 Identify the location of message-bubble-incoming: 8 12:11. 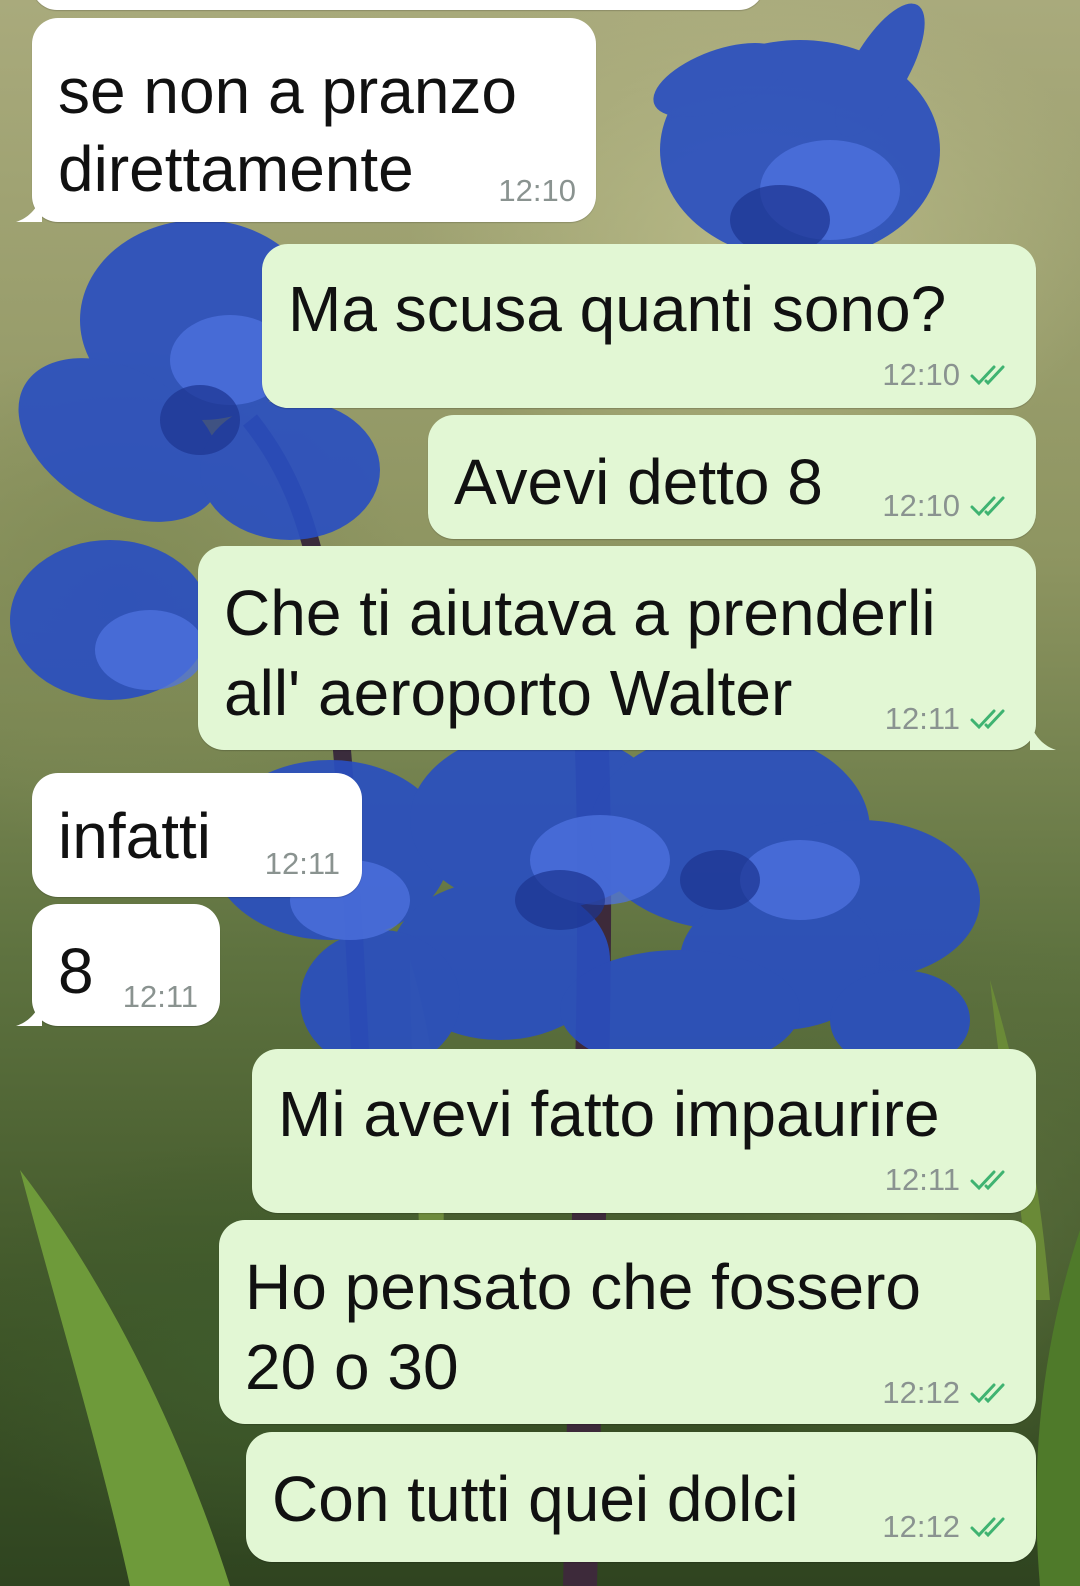
(126, 965).